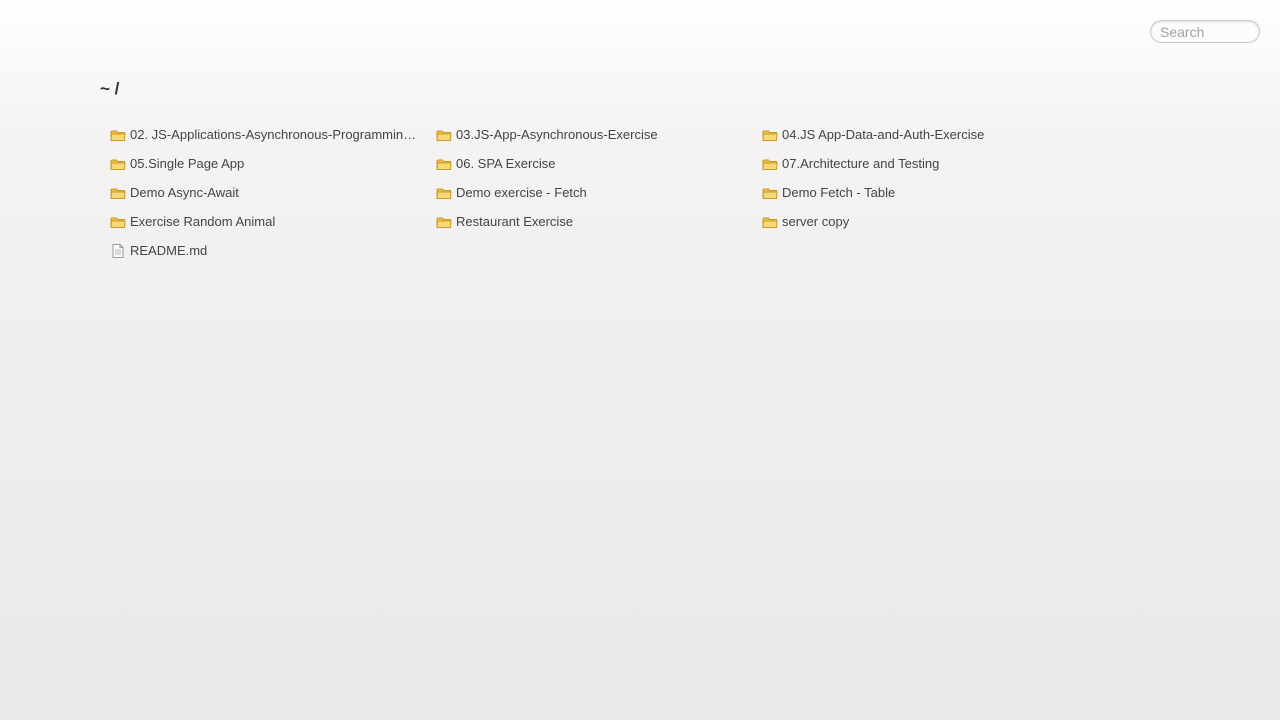 This screenshot has height=720, width=1280. I want to click on folder-item: Demo exercise - Fetch, so click(599, 192).